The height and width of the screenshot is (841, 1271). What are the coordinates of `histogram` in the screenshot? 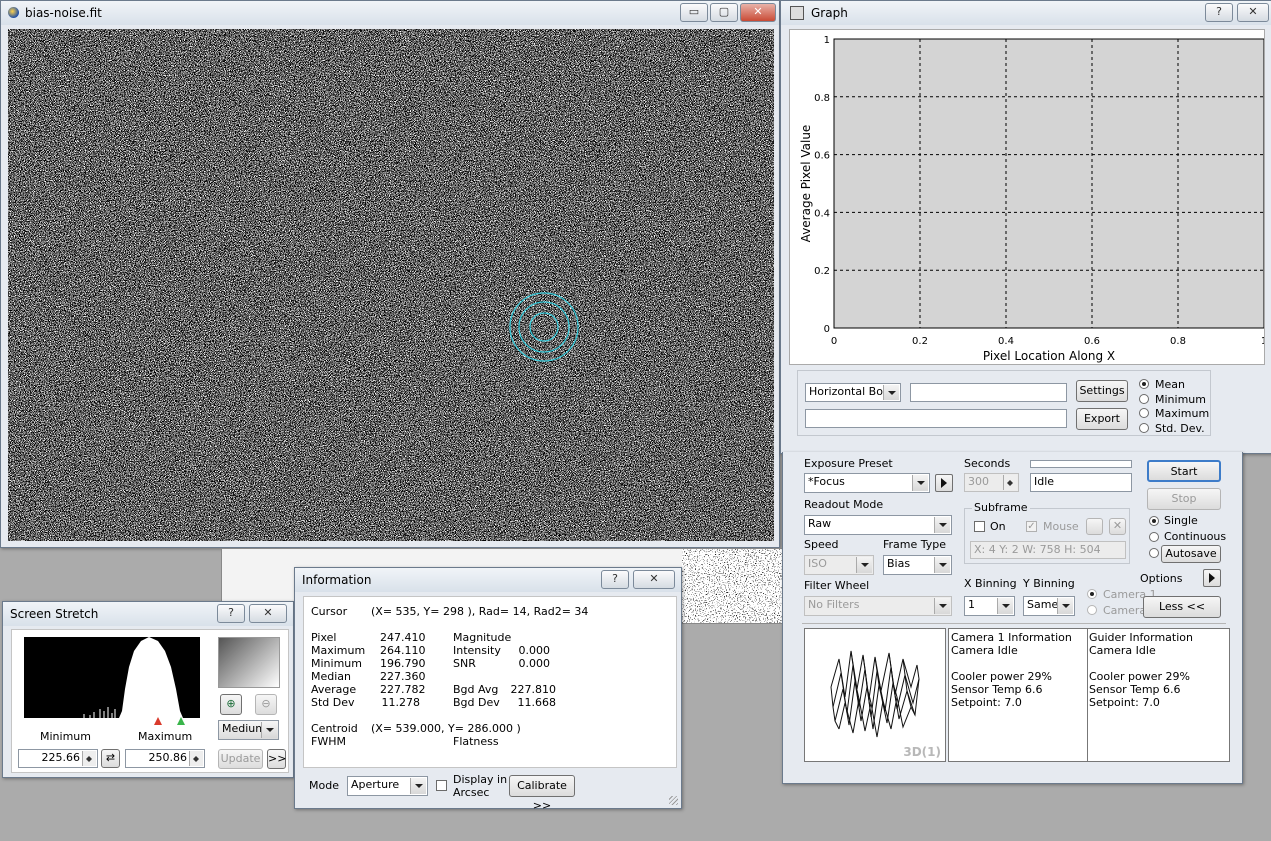 It's located at (112, 677).